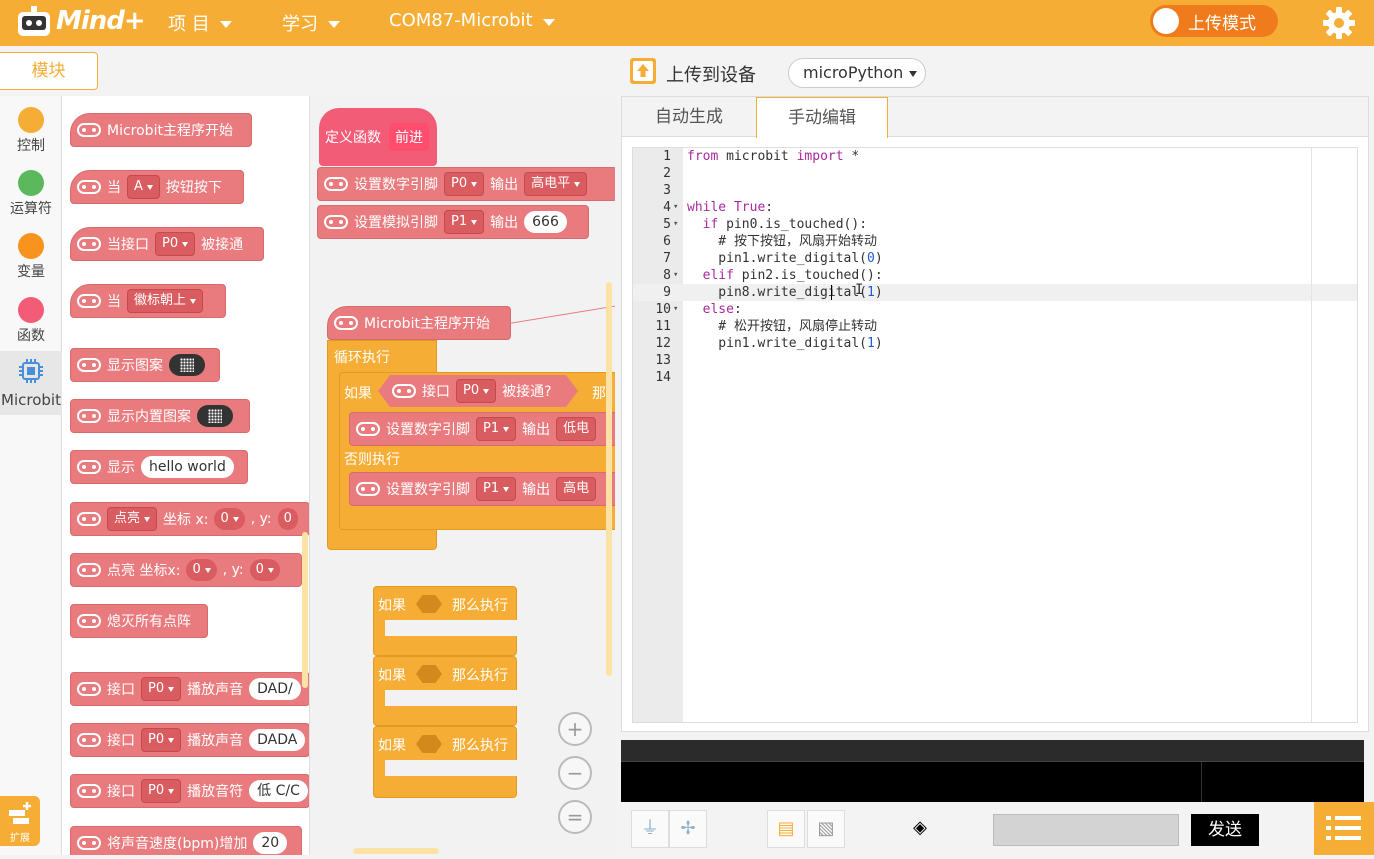 Image resolution: width=1374 pixels, height=859 pixels. What do you see at coordinates (1339, 23) in the screenshot?
I see `gear-icon` at bounding box center [1339, 23].